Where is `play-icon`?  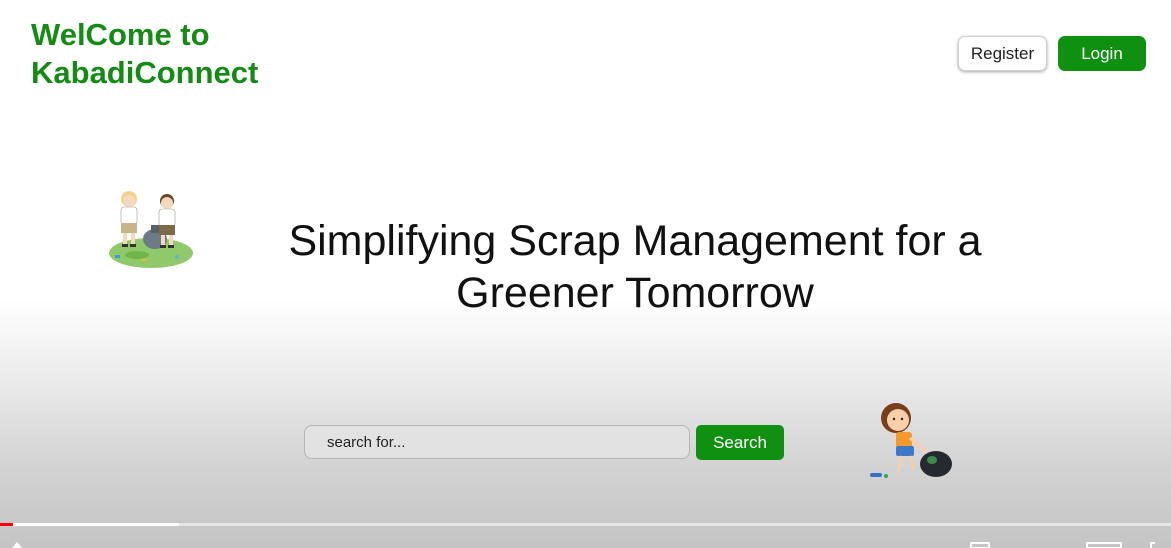
play-icon is located at coordinates (17, 545).